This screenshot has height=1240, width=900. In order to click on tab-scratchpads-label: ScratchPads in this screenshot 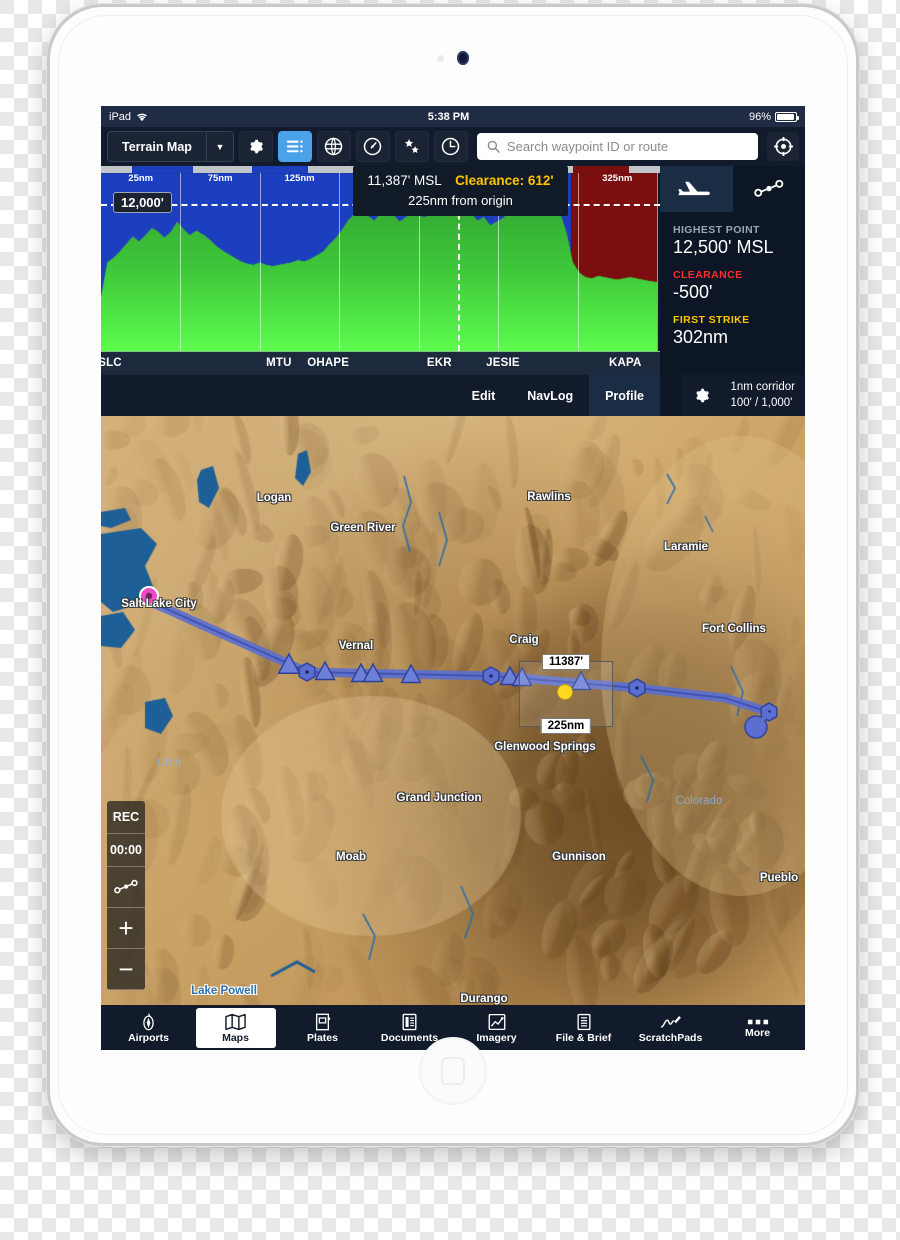, I will do `click(670, 1037)`.